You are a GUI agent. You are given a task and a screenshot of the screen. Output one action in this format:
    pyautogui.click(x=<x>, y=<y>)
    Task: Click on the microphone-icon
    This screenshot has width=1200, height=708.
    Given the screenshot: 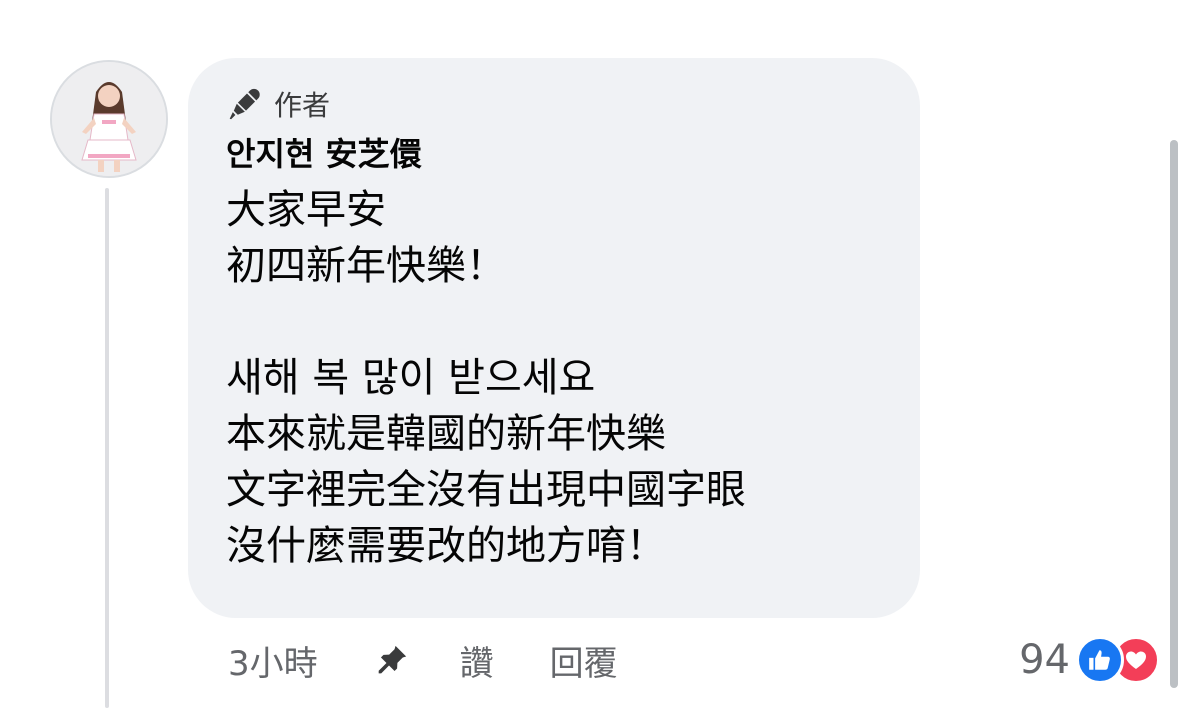 What is the action you would take?
    pyautogui.click(x=245, y=104)
    